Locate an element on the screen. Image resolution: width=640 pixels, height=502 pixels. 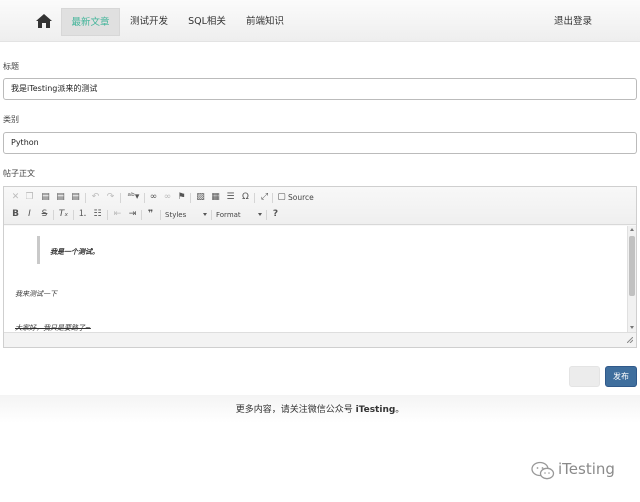
disabled-button is located at coordinates (584, 376).